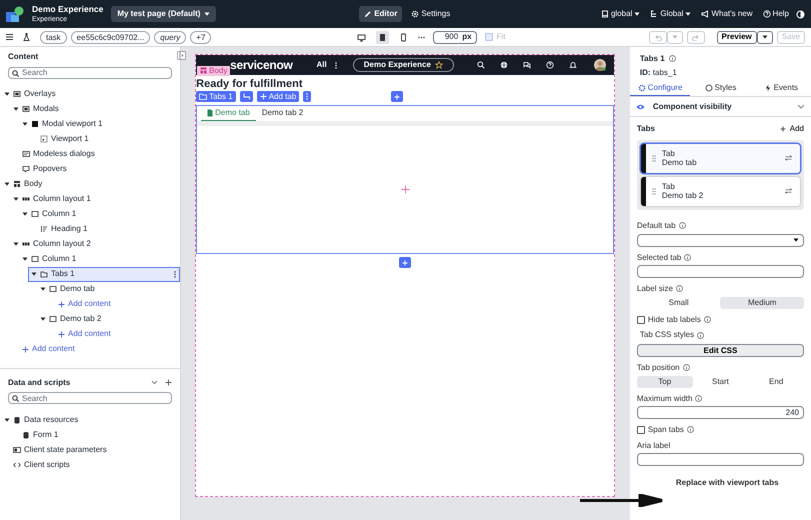 The height and width of the screenshot is (520, 811). I want to click on add-slot-icon, so click(405, 189).